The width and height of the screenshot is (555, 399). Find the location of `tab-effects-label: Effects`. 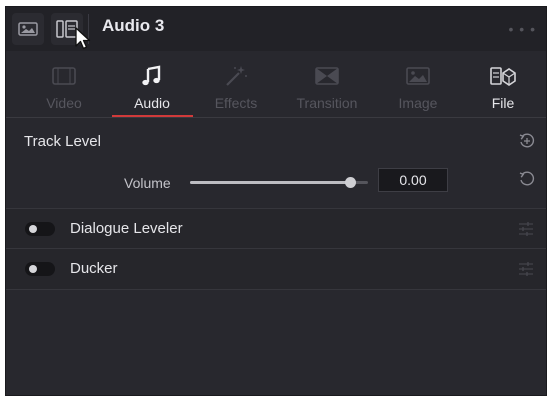

tab-effects-label: Effects is located at coordinates (236, 103).